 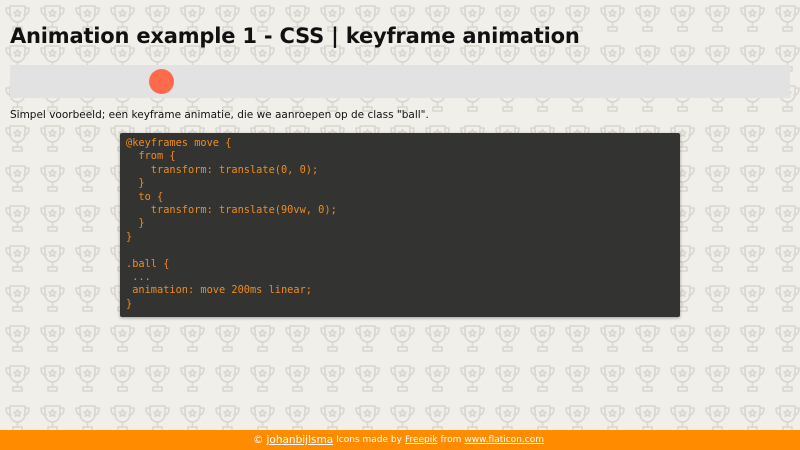 I want to click on code-line: transform: translate(90vw, 0);, so click(x=231, y=209).